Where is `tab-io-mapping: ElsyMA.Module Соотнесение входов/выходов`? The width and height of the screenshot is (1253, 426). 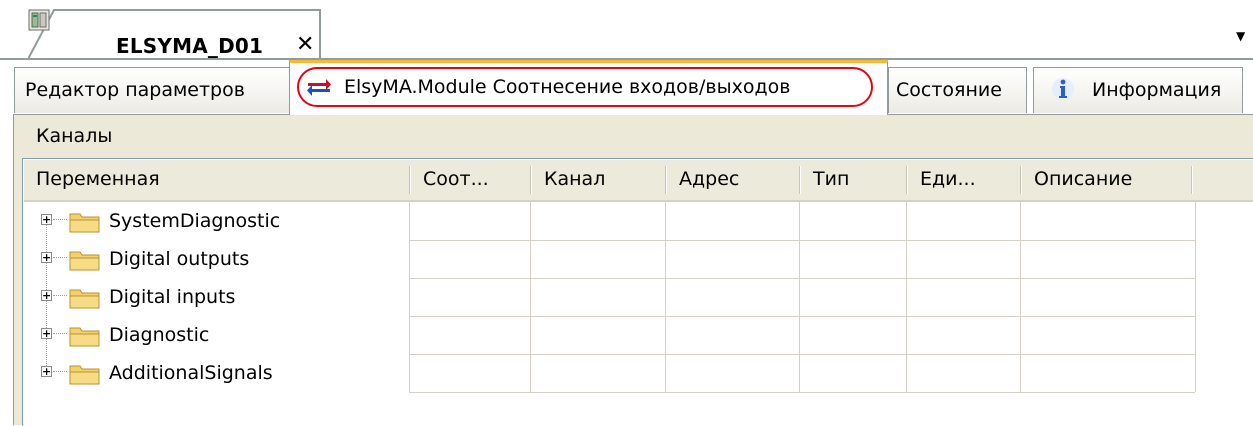
tab-io-mapping: ElsyMA.Module Соотнесение входов/выходов is located at coordinates (588, 87).